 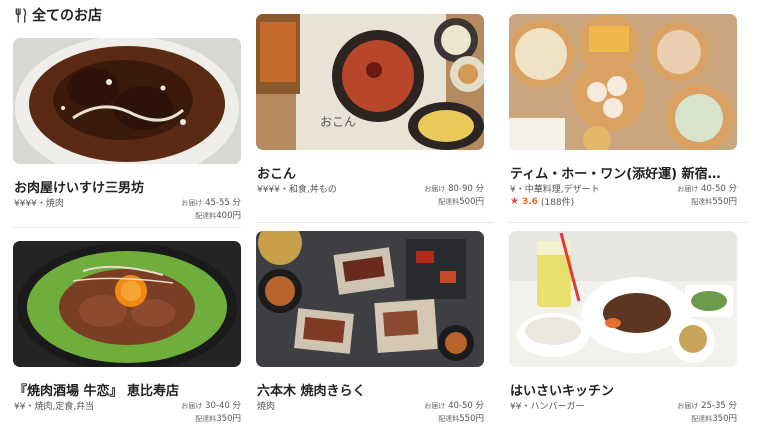 What do you see at coordinates (21, 15) in the screenshot?
I see `utensils-icon` at bounding box center [21, 15].